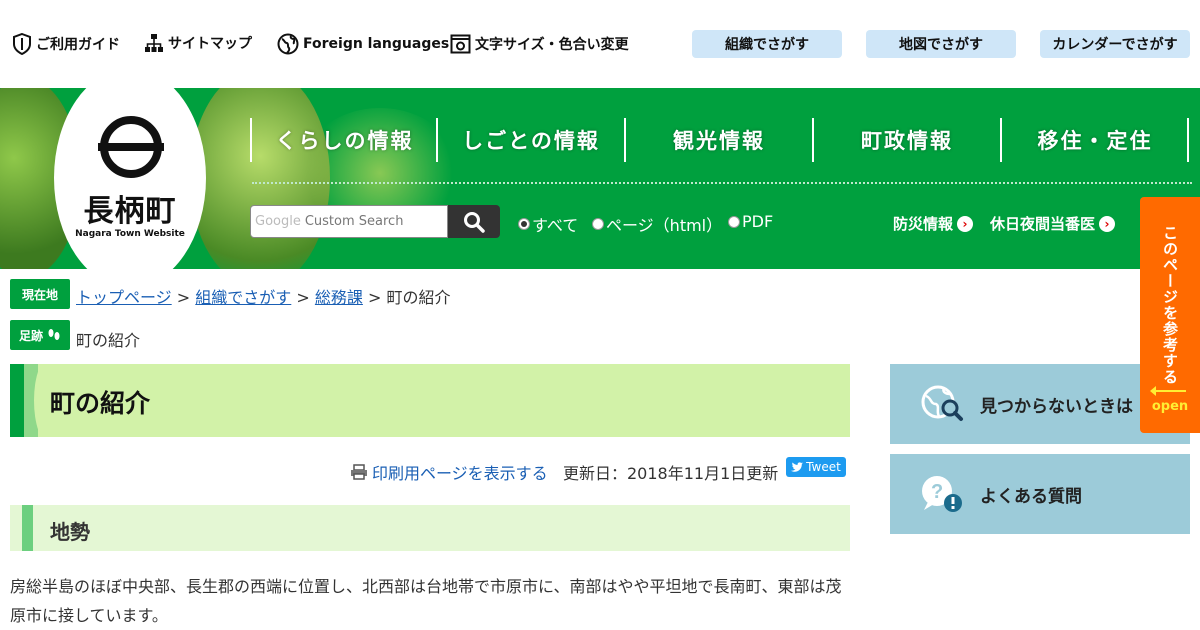 This screenshot has height=630, width=1200. I want to click on radio-html-label: ページ（html）, so click(664, 225).